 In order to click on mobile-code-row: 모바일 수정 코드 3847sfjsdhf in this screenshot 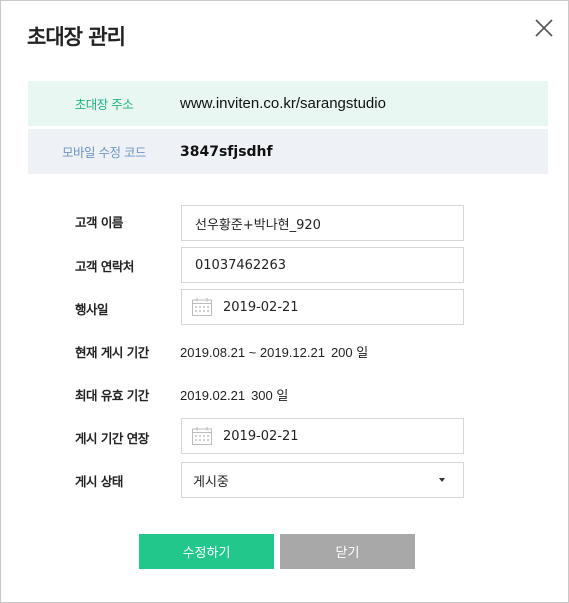, I will do `click(288, 151)`.